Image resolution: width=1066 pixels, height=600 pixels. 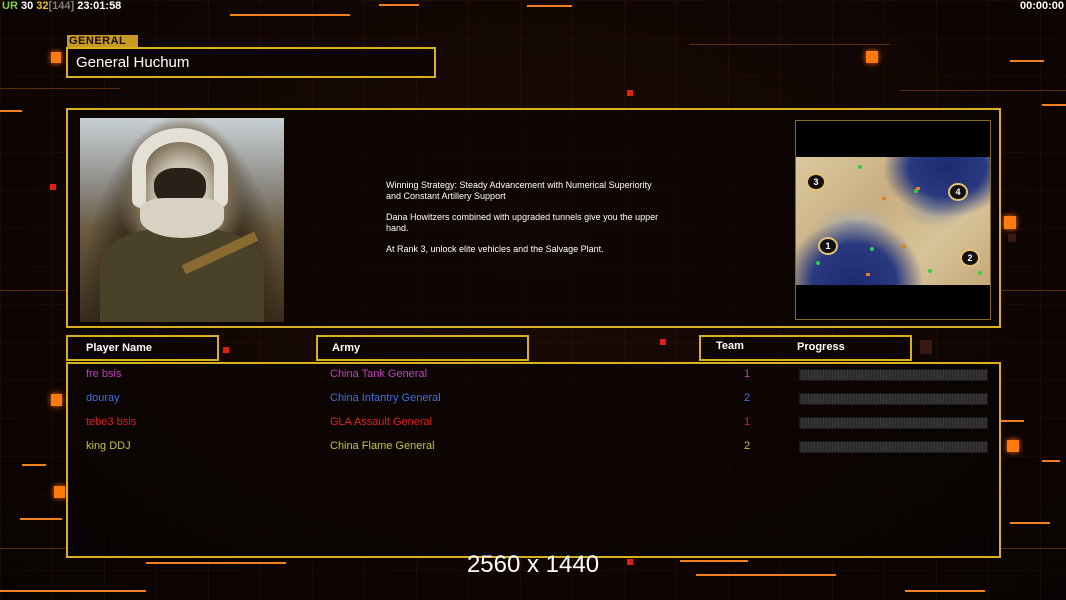 What do you see at coordinates (346, 348) in the screenshot?
I see `header-army-label: Army` at bounding box center [346, 348].